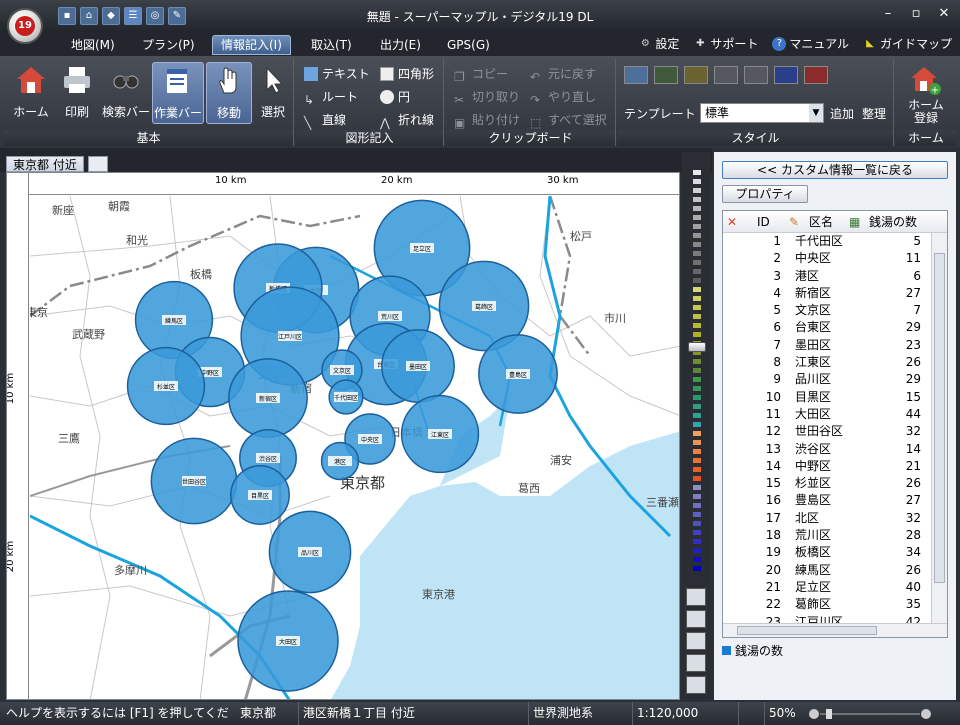  What do you see at coordinates (696, 641) in the screenshot?
I see `grid-3x3-icon` at bounding box center [696, 641].